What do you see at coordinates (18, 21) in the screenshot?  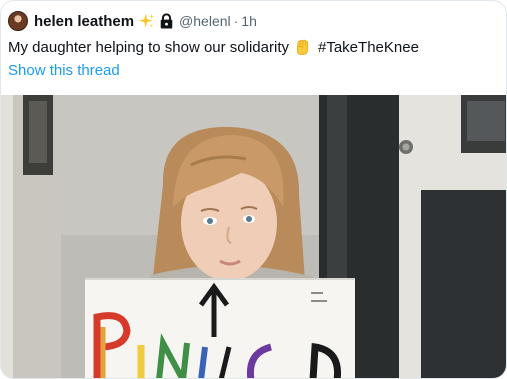 I see `avatar` at bounding box center [18, 21].